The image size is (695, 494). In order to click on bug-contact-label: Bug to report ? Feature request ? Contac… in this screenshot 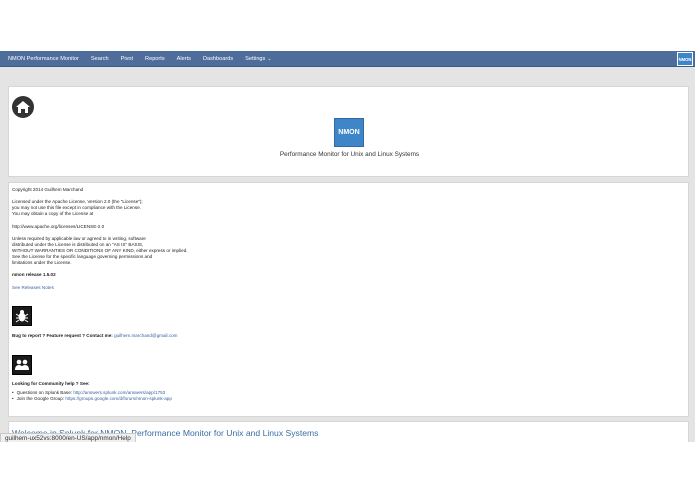, I will do `click(62, 335)`.